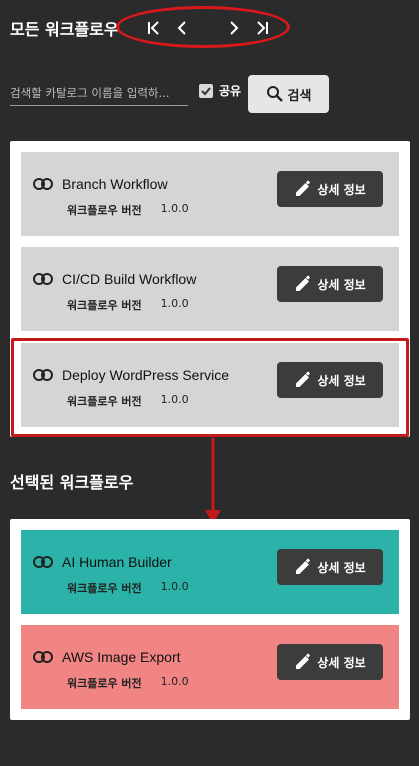 The width and height of the screenshot is (419, 766). What do you see at coordinates (154, 28) in the screenshot?
I see `first-page-icon` at bounding box center [154, 28].